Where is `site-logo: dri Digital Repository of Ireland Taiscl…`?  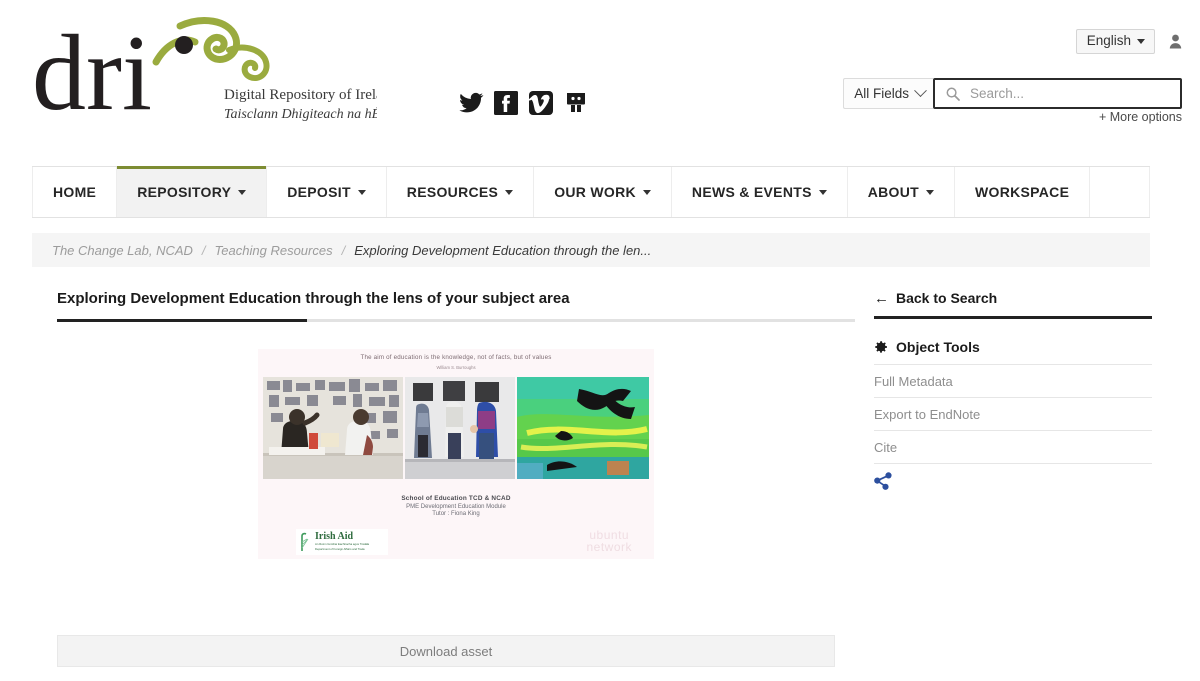
site-logo: dri Digital Repository of Ireland Taiscl… is located at coordinates (204, 73).